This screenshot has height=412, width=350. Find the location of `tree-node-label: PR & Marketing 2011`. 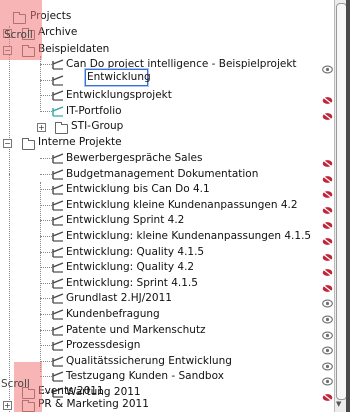

tree-node-label: PR & Marketing 2011 is located at coordinates (93, 404).